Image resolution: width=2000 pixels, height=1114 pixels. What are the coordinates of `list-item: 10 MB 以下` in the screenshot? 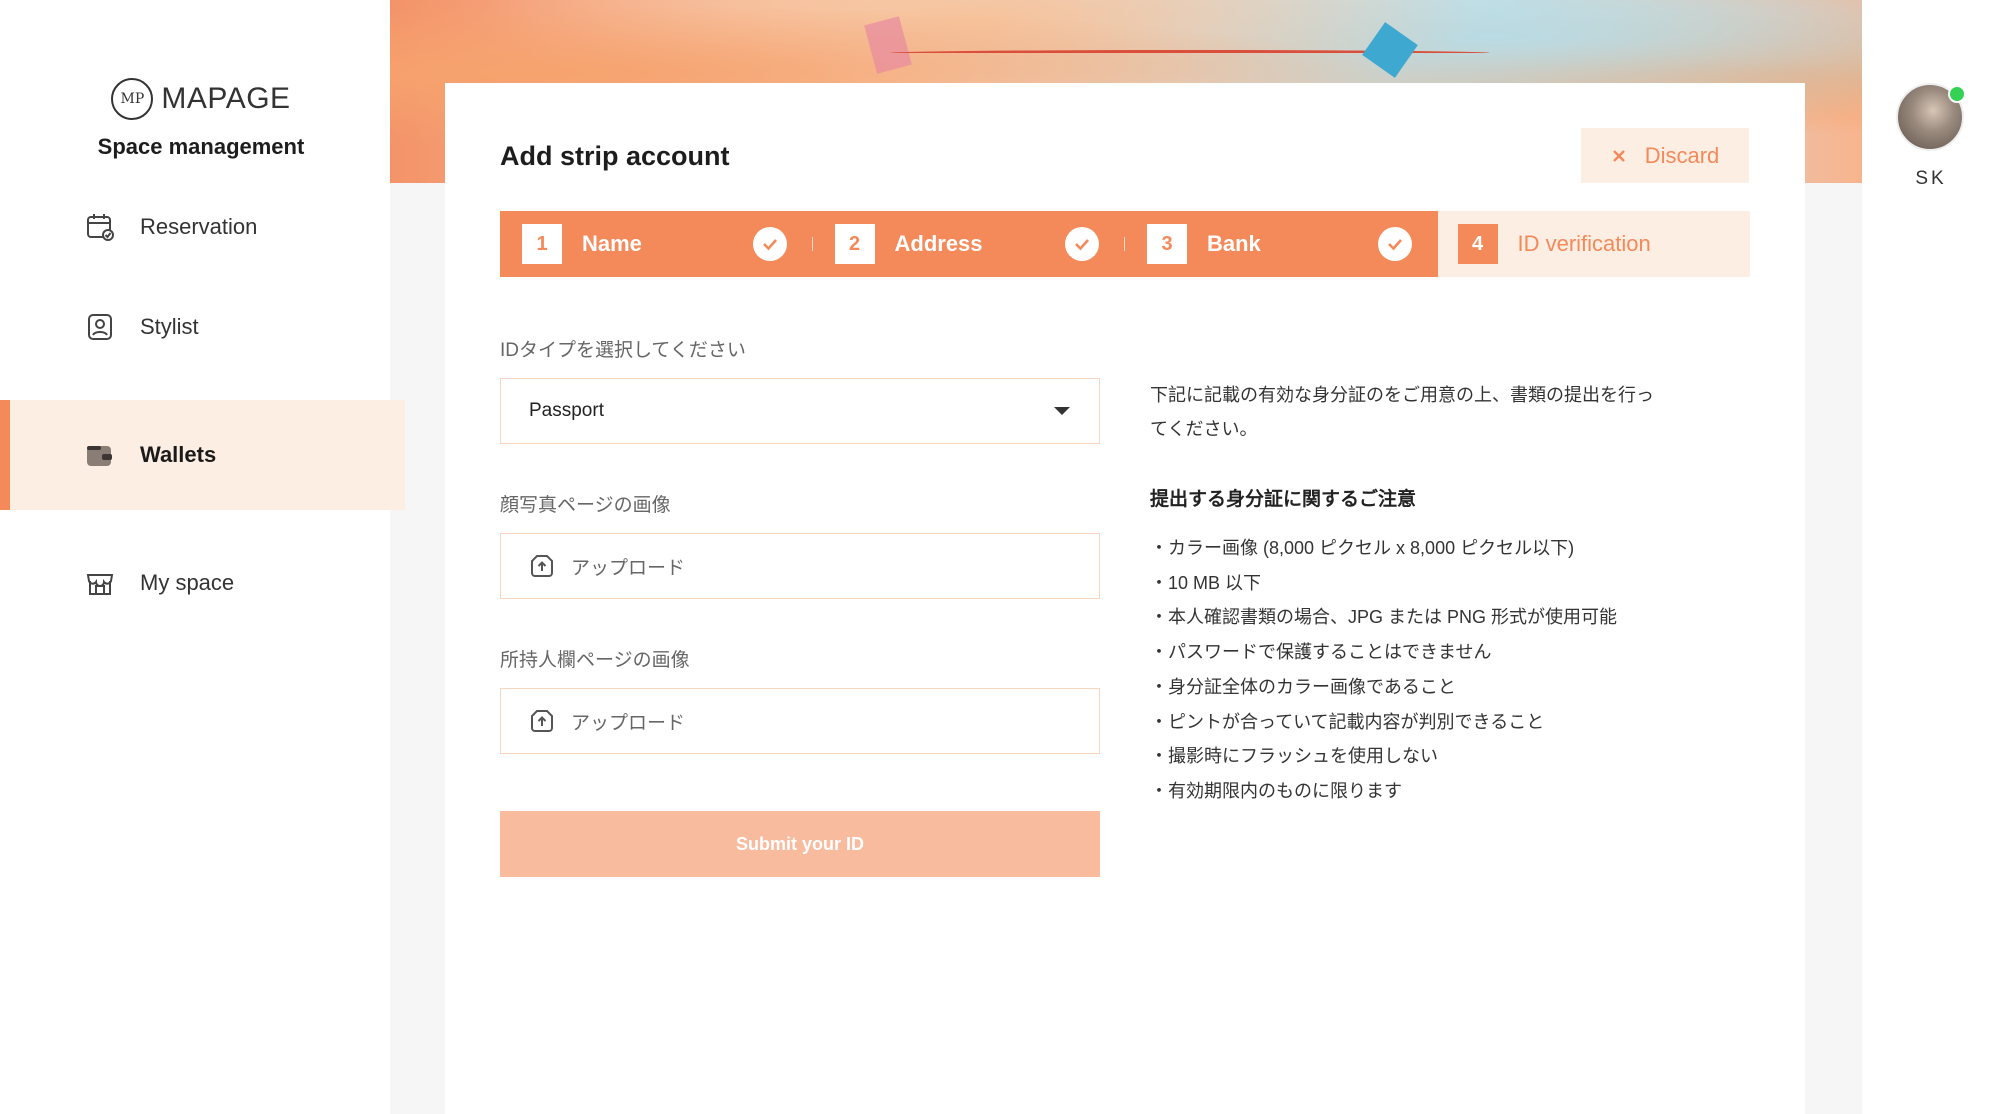 It's located at (1410, 583).